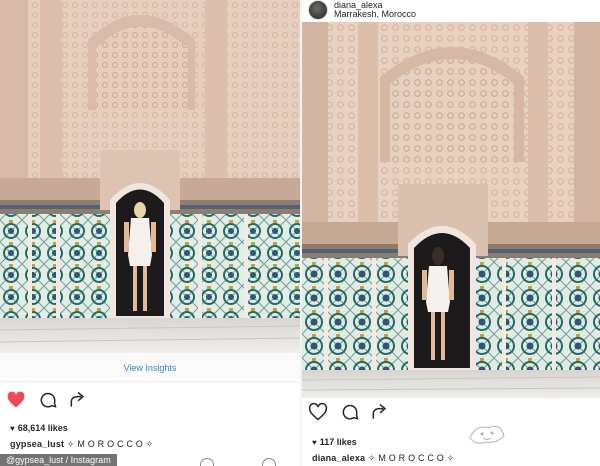  Describe the element at coordinates (375, 14) in the screenshot. I see `header-location: Marrakesh, Morocco` at that location.